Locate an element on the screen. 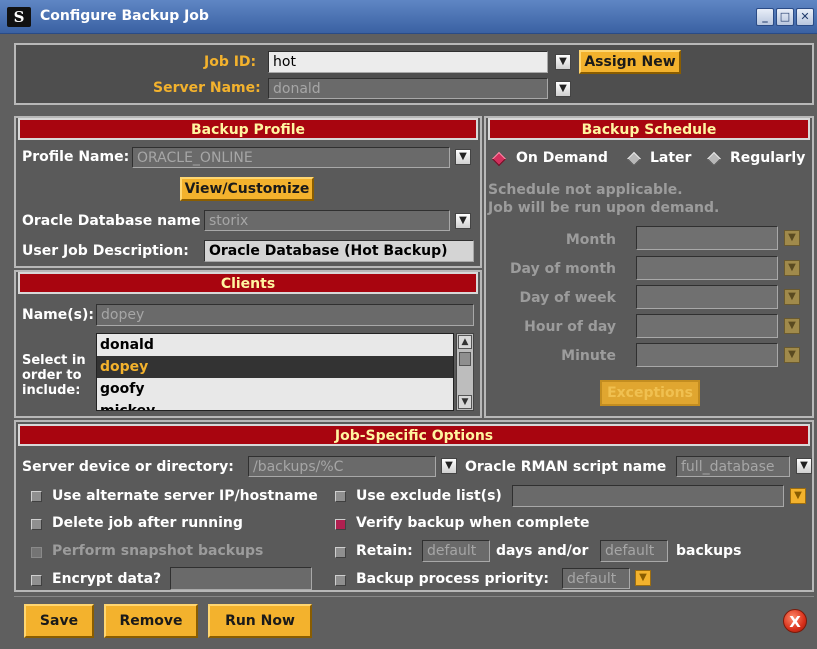 This screenshot has width=817, height=649. hour-of-day-field is located at coordinates (707, 326).